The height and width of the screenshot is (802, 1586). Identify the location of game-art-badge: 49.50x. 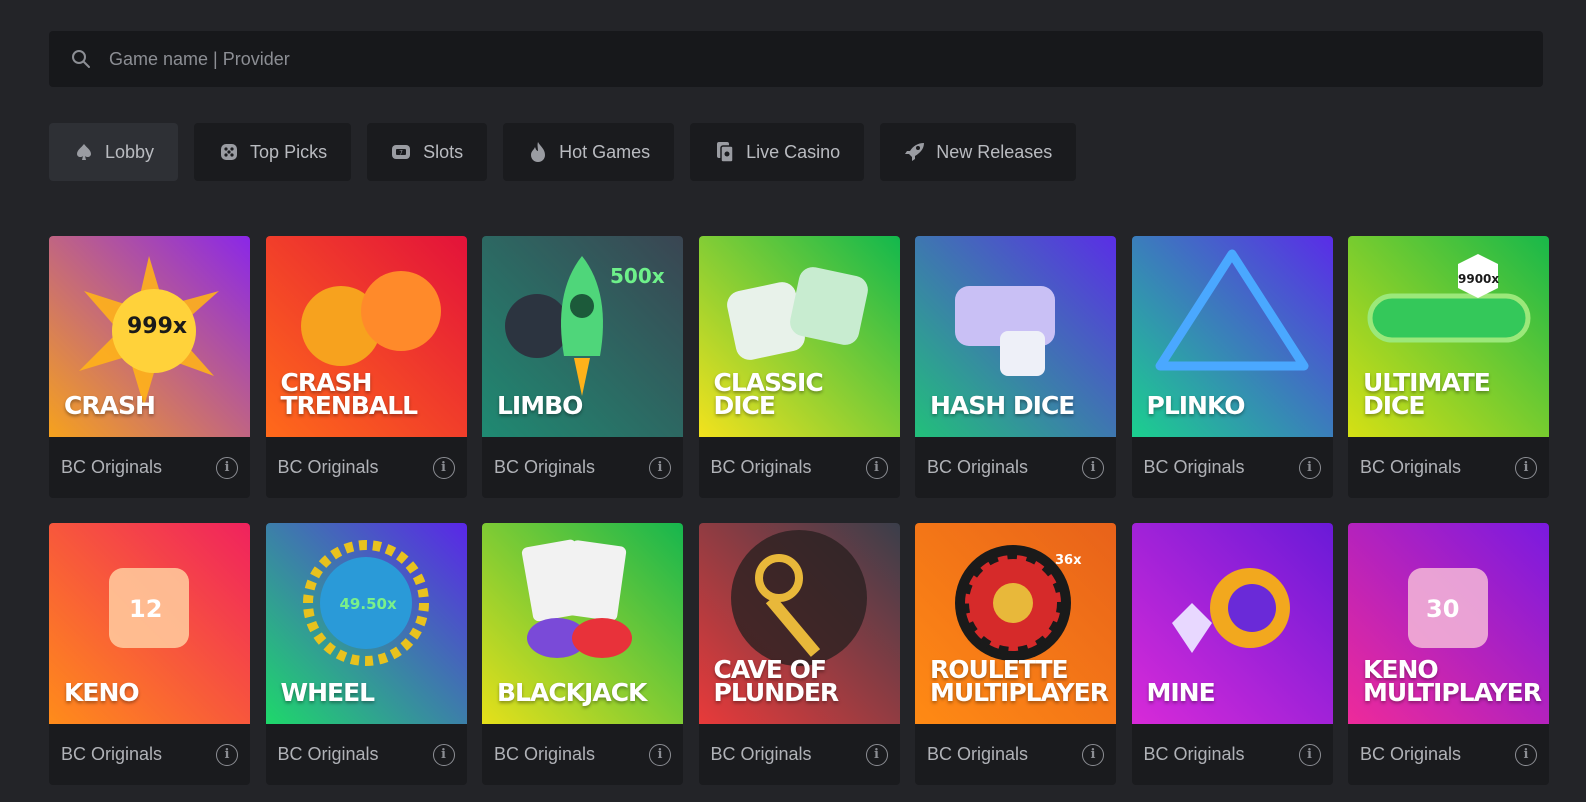
(368, 604).